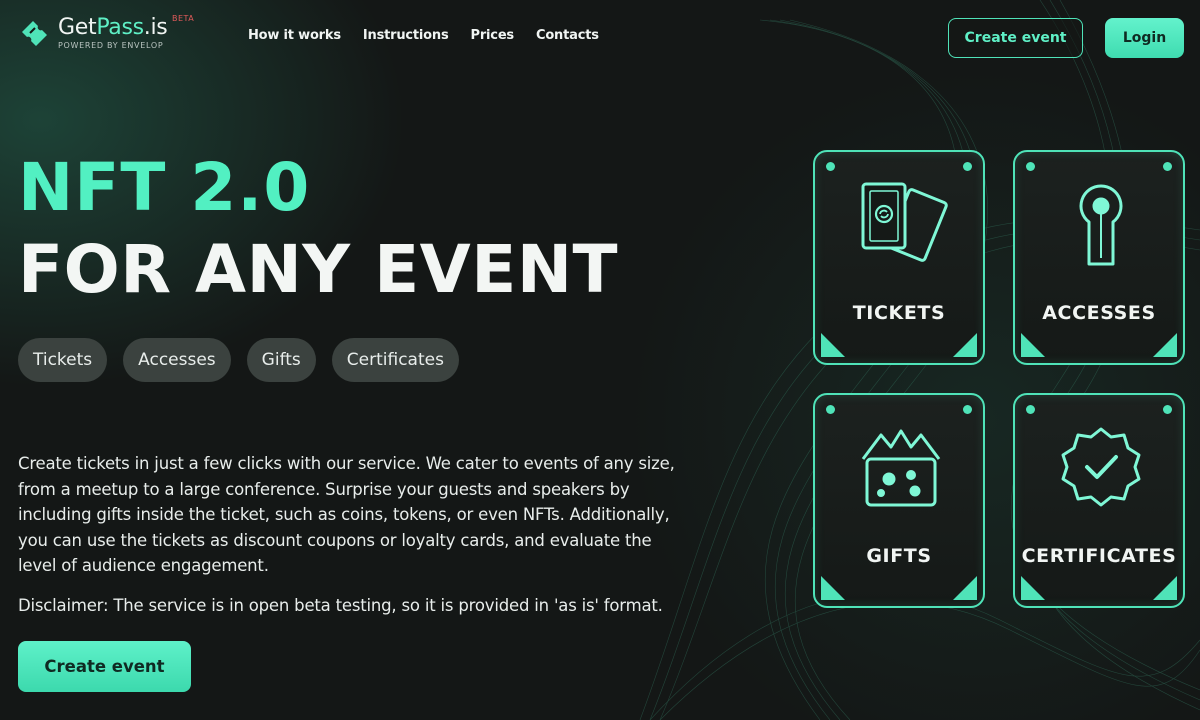  What do you see at coordinates (281, 360) in the screenshot?
I see `chip-gifts: Gifts` at bounding box center [281, 360].